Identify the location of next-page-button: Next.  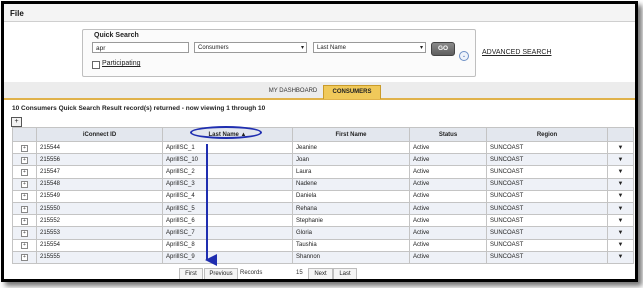
(320, 273).